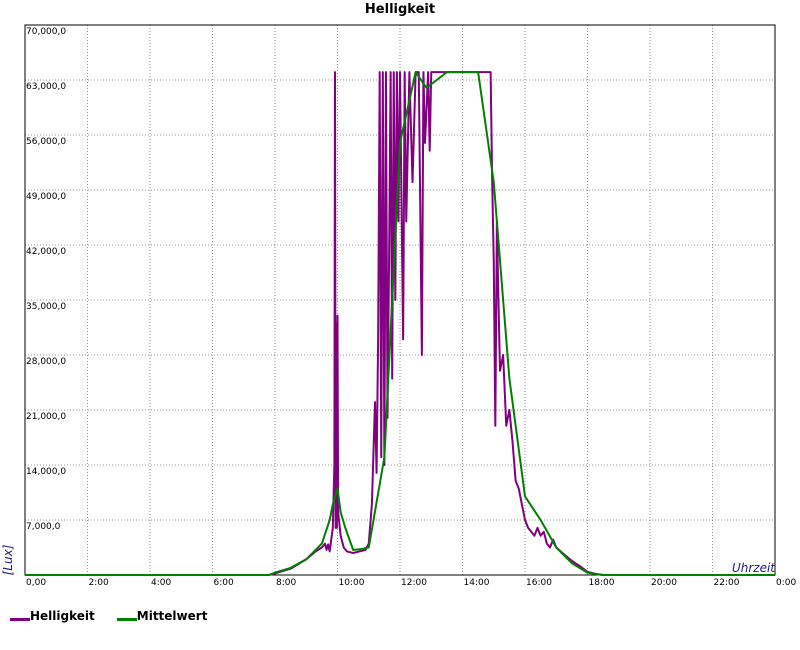 The image size is (800, 650). I want to click on x-tick-label: 6:00, so click(224, 583).